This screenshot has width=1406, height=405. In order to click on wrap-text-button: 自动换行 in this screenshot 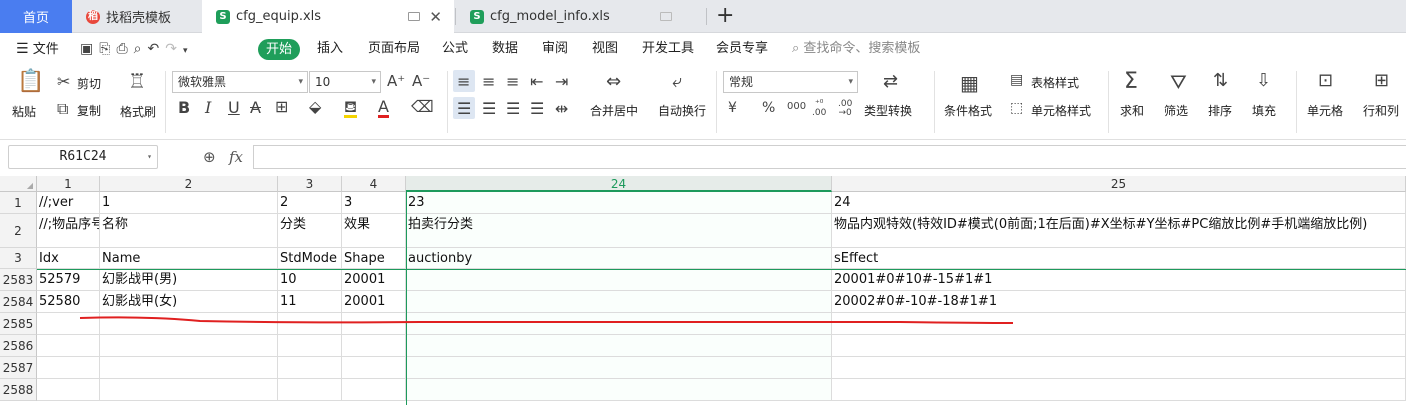, I will do `click(682, 110)`.